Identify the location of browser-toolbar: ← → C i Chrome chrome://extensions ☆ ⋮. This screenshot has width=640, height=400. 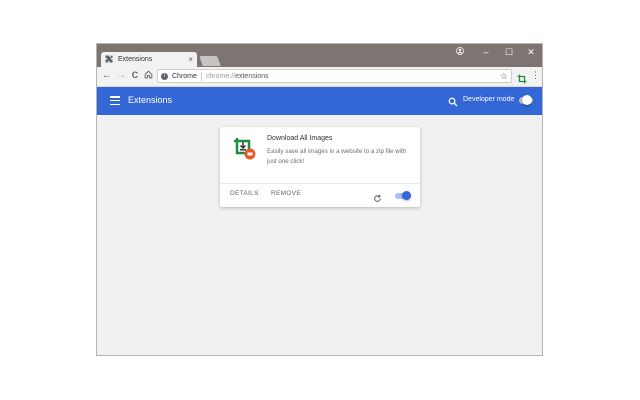
(319, 77).